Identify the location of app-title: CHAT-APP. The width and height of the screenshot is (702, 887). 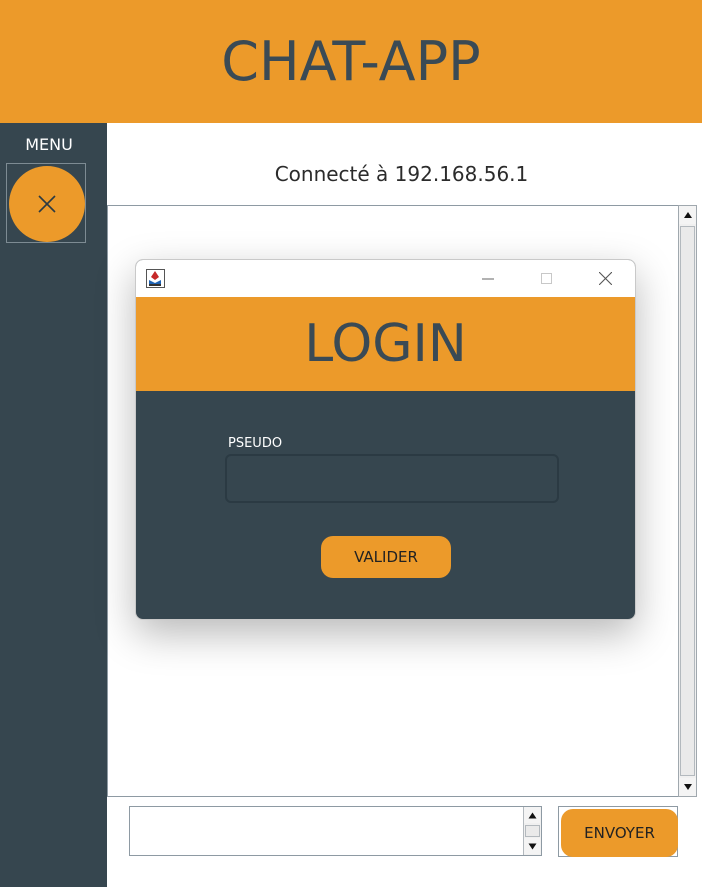
(351, 61).